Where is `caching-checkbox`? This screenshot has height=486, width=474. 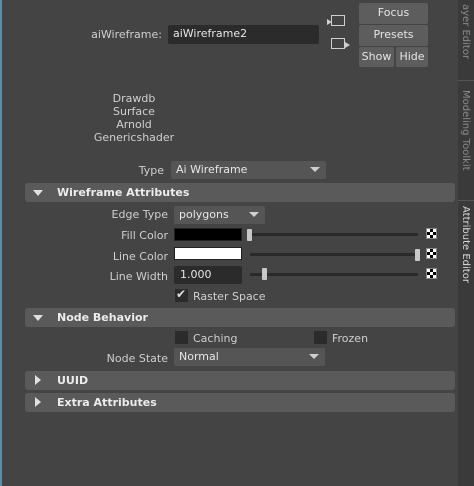
caching-checkbox is located at coordinates (181, 337).